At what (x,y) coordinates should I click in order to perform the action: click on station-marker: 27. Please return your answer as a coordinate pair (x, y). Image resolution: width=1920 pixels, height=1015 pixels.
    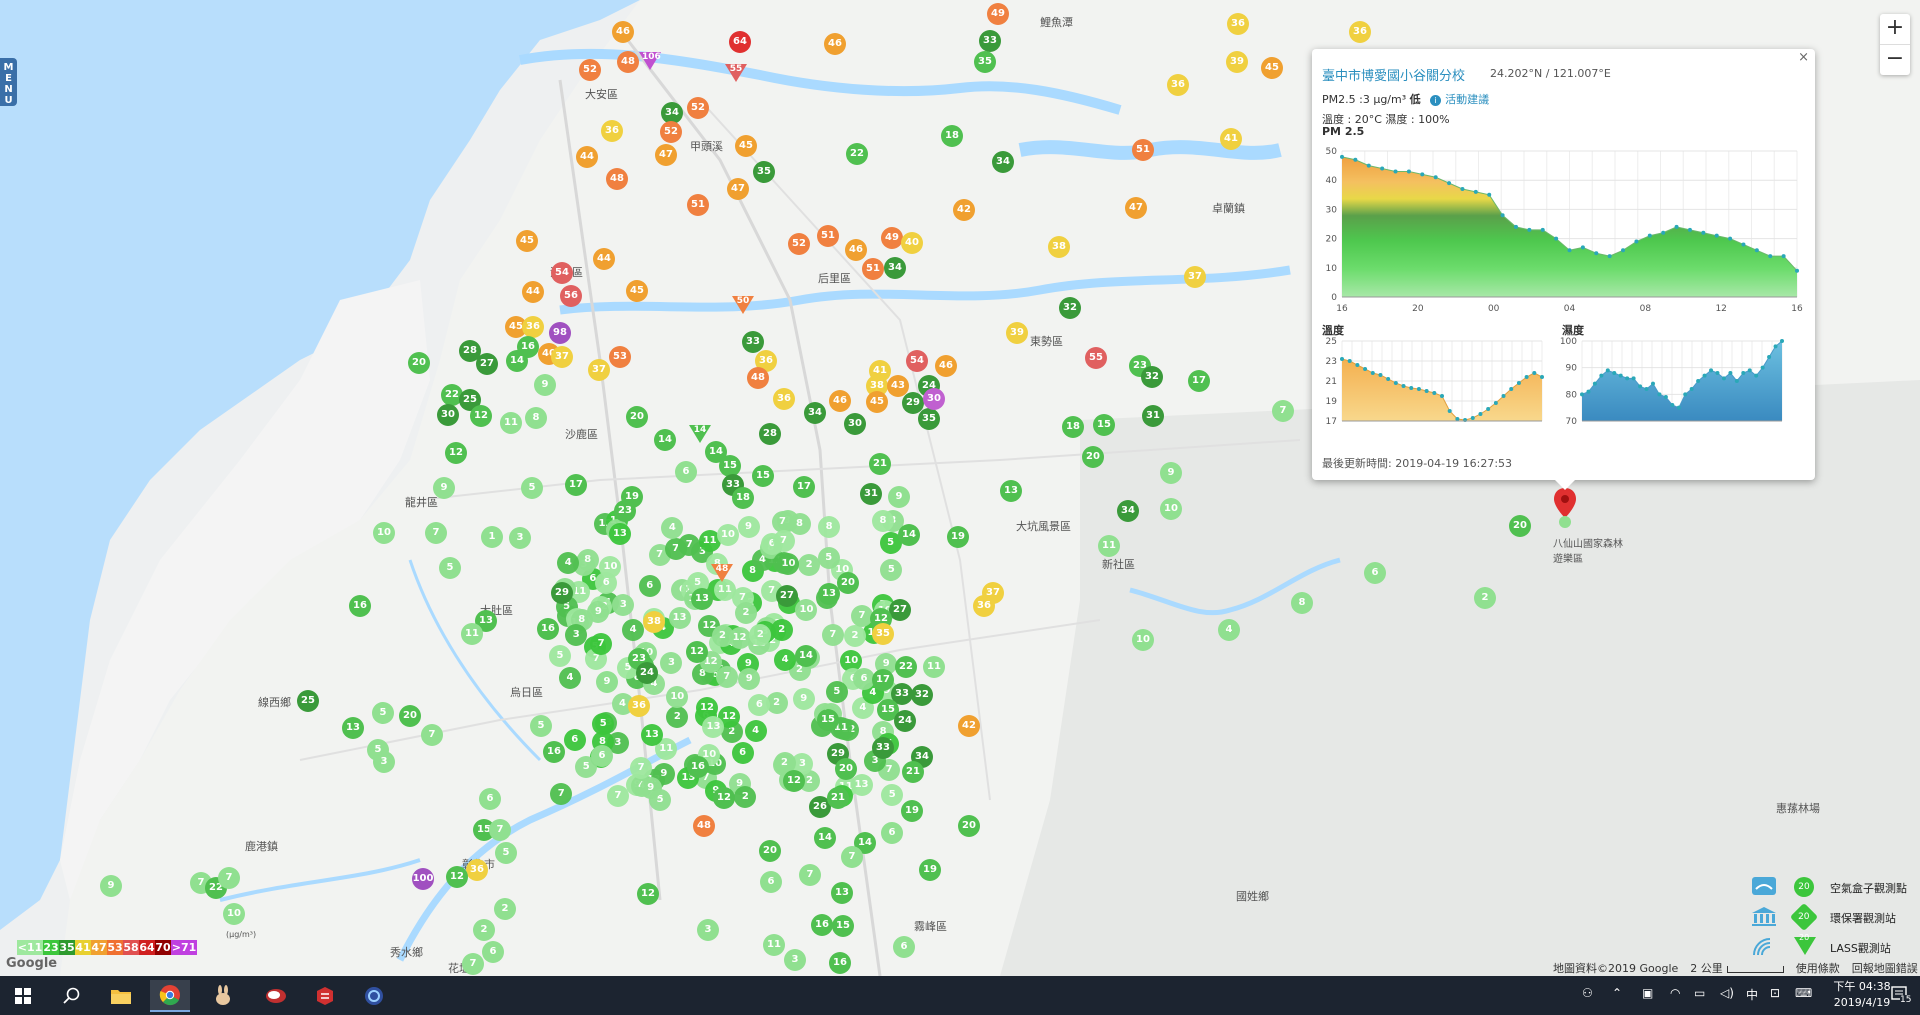
    Looking at the image, I should click on (487, 364).